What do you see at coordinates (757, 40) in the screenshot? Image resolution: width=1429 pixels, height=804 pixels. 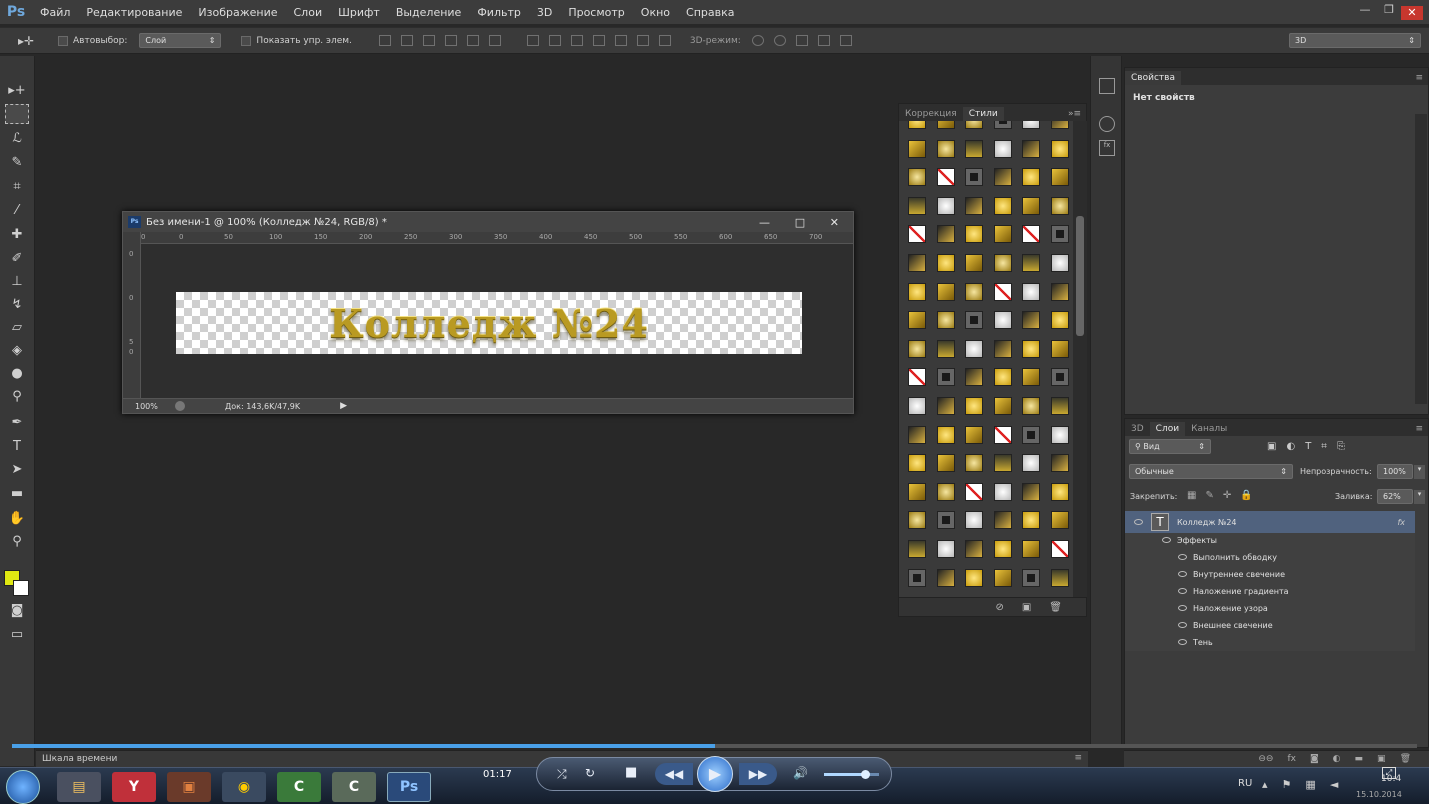 I see `rotate-3d-icon` at bounding box center [757, 40].